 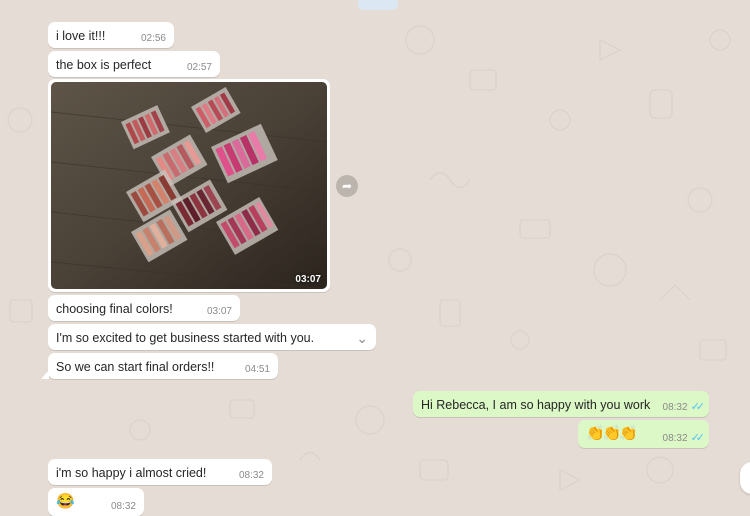 I want to click on message-bubble-incoming: choosing final colors! 03:07, so click(x=144, y=308).